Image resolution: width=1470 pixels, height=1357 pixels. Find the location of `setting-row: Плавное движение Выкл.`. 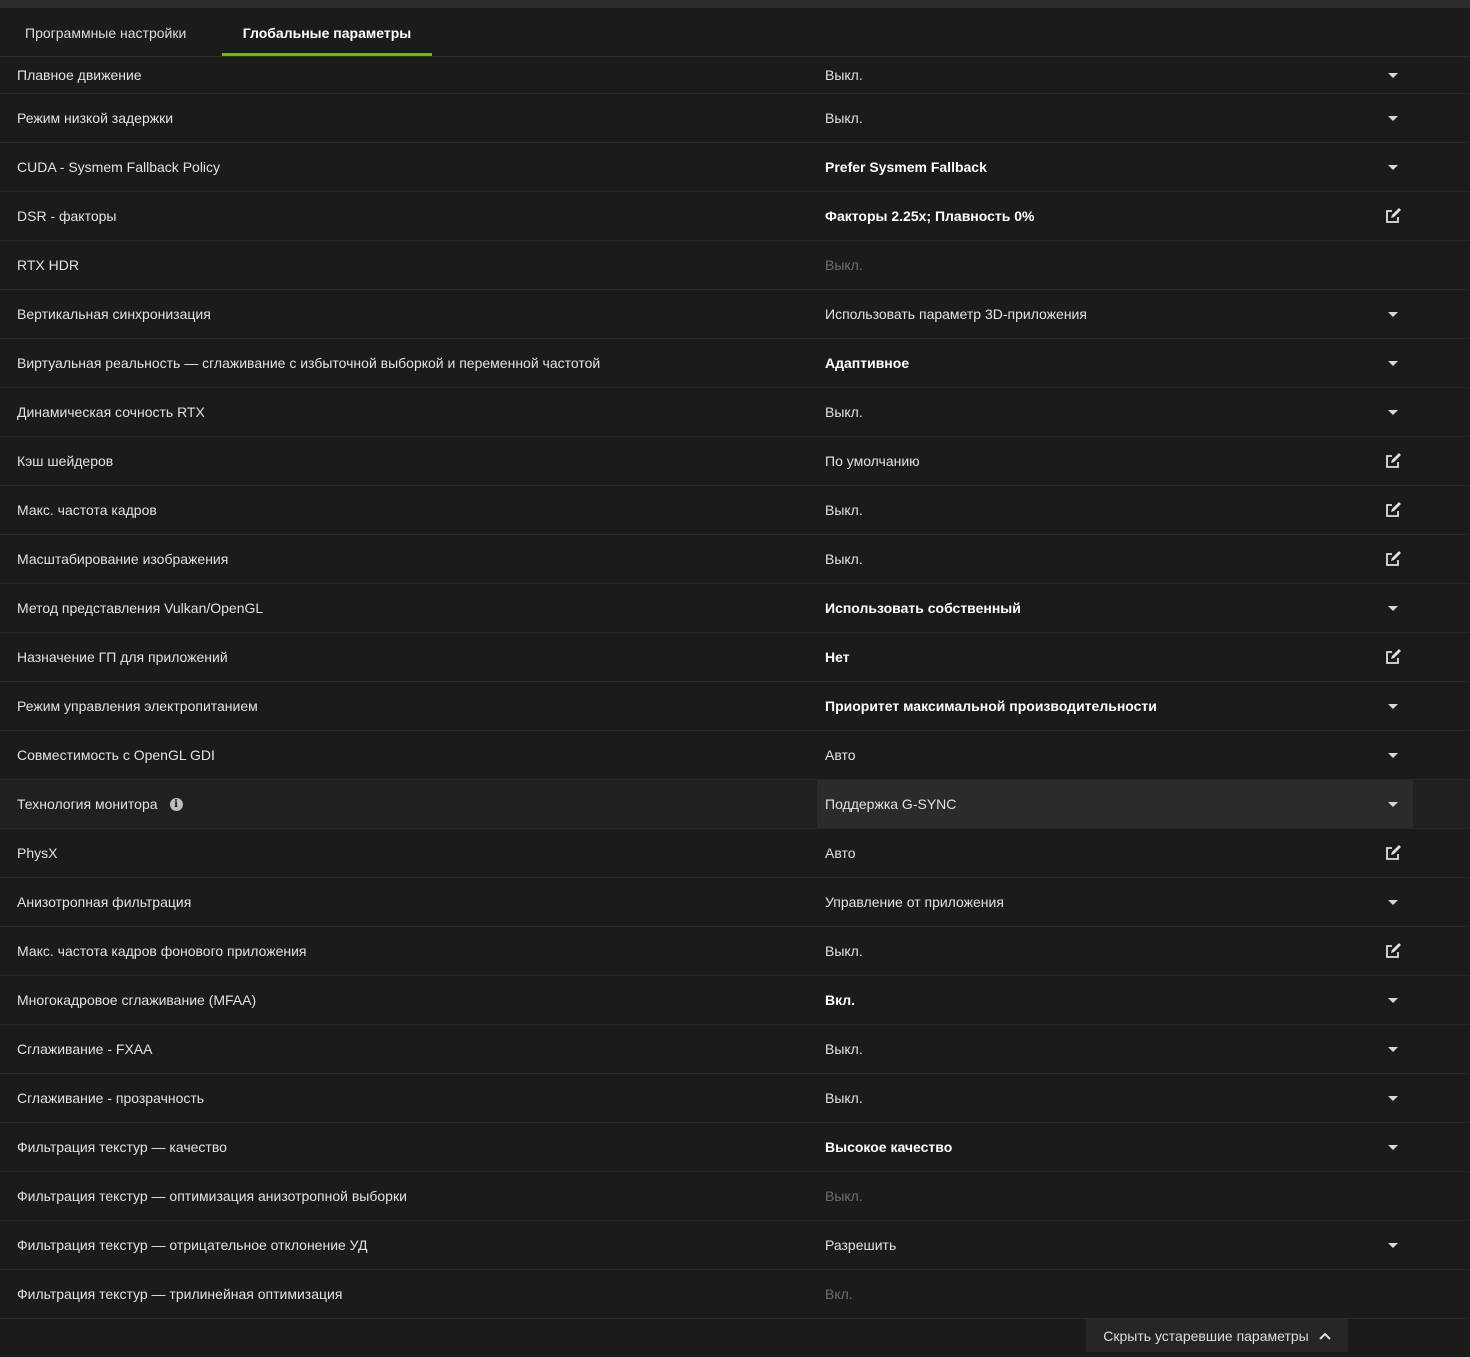

setting-row: Плавное движение Выкл. is located at coordinates (735, 75).